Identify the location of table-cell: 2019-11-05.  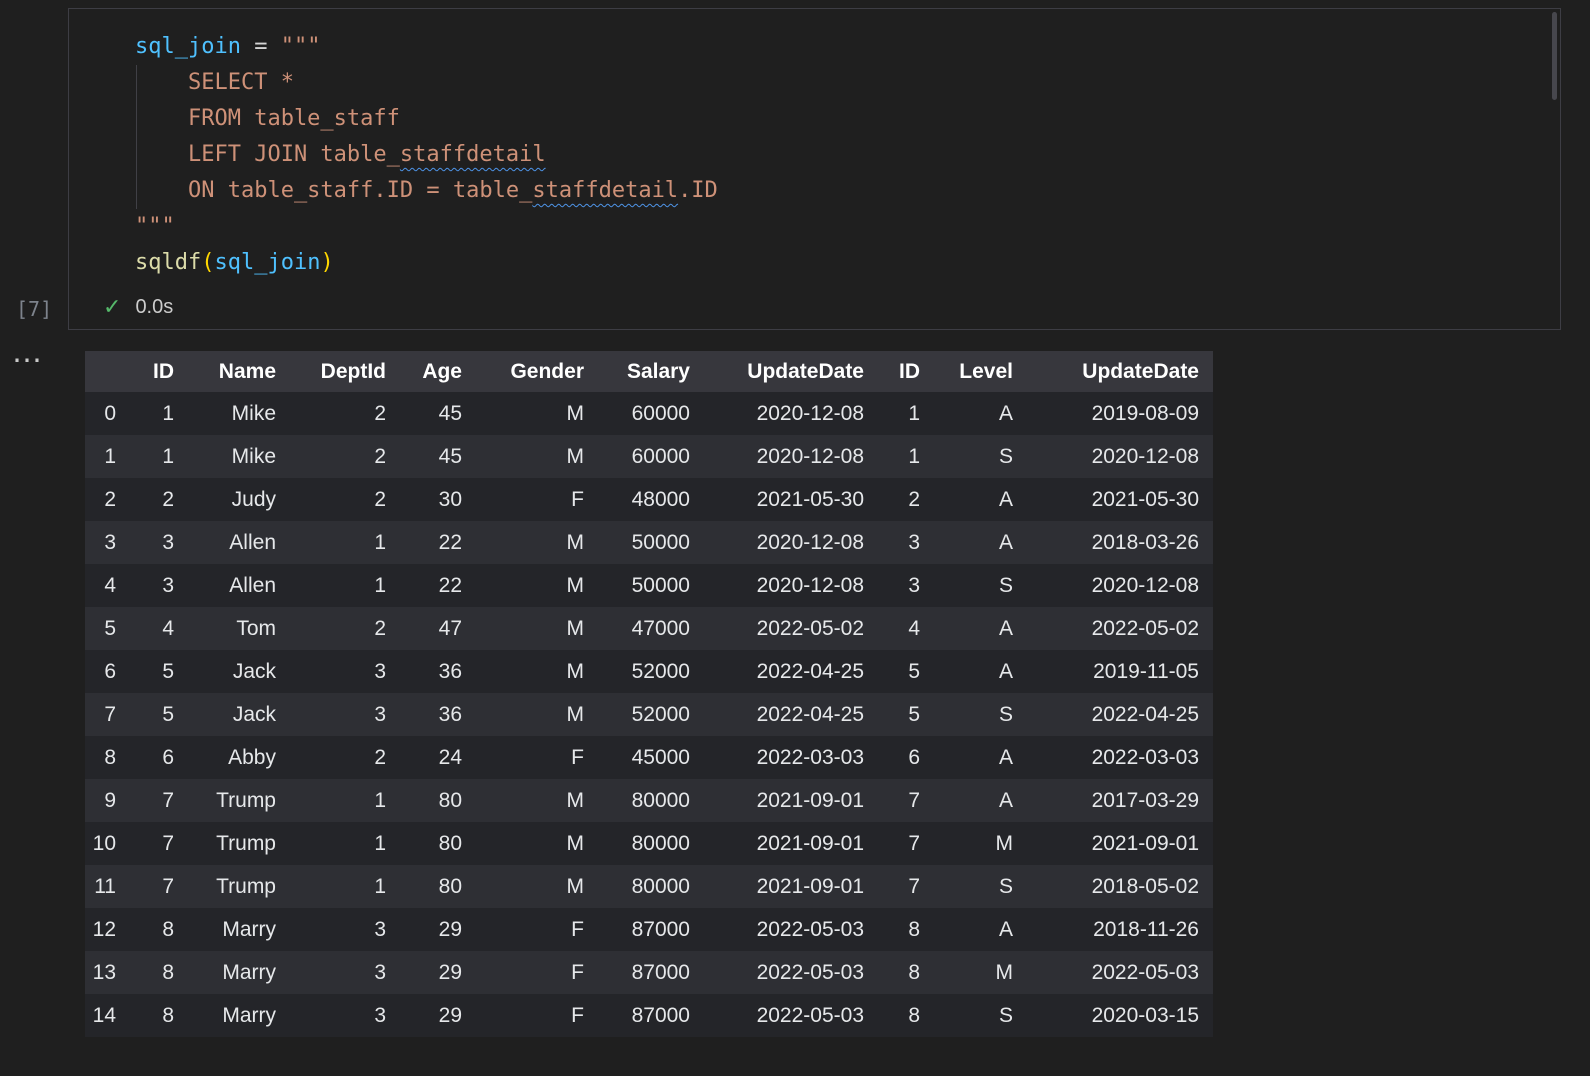
(1146, 671).